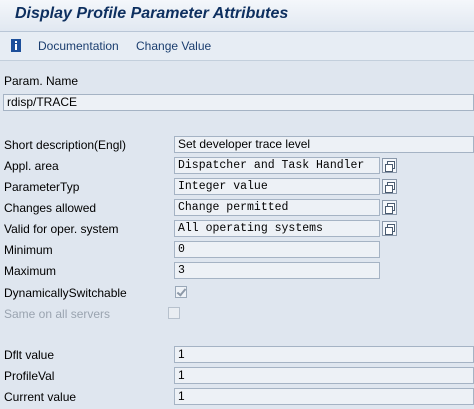  Describe the element at coordinates (389, 207) in the screenshot. I see `changes-allowed-value-help-icon` at that location.